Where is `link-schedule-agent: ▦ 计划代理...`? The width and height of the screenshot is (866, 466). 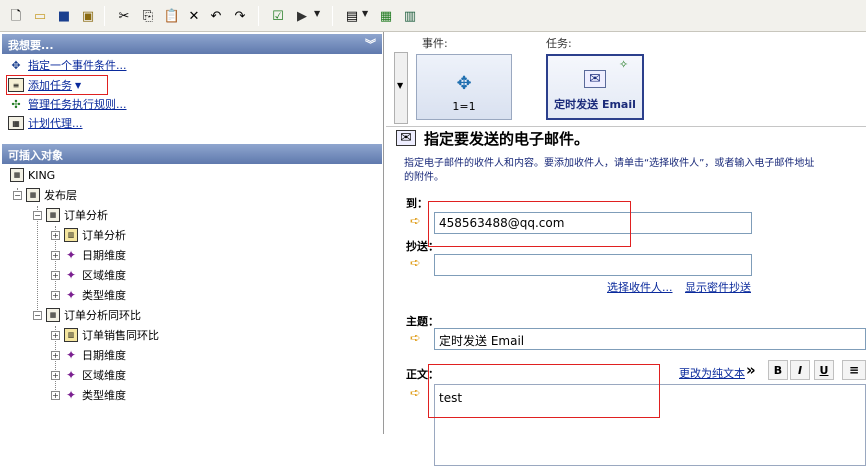 link-schedule-agent: ▦ 计划代理... is located at coordinates (45, 123).